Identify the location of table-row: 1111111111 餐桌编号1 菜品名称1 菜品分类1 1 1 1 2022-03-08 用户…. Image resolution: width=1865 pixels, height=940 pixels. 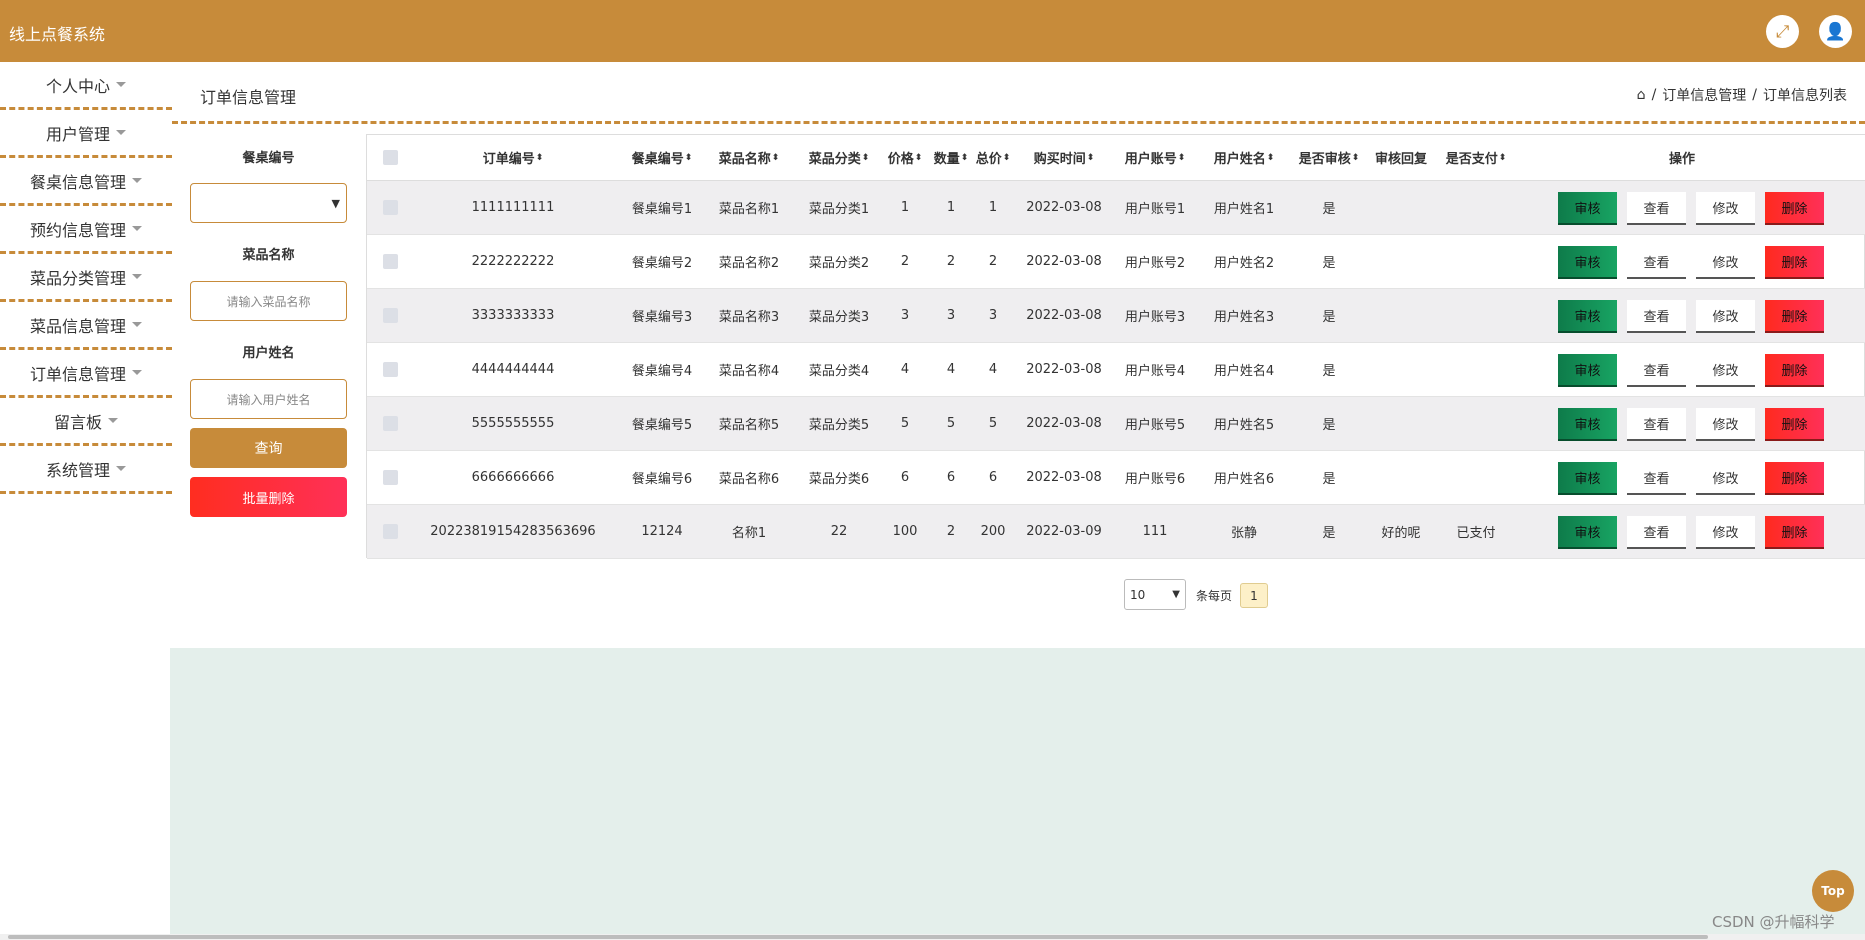
(1116, 208).